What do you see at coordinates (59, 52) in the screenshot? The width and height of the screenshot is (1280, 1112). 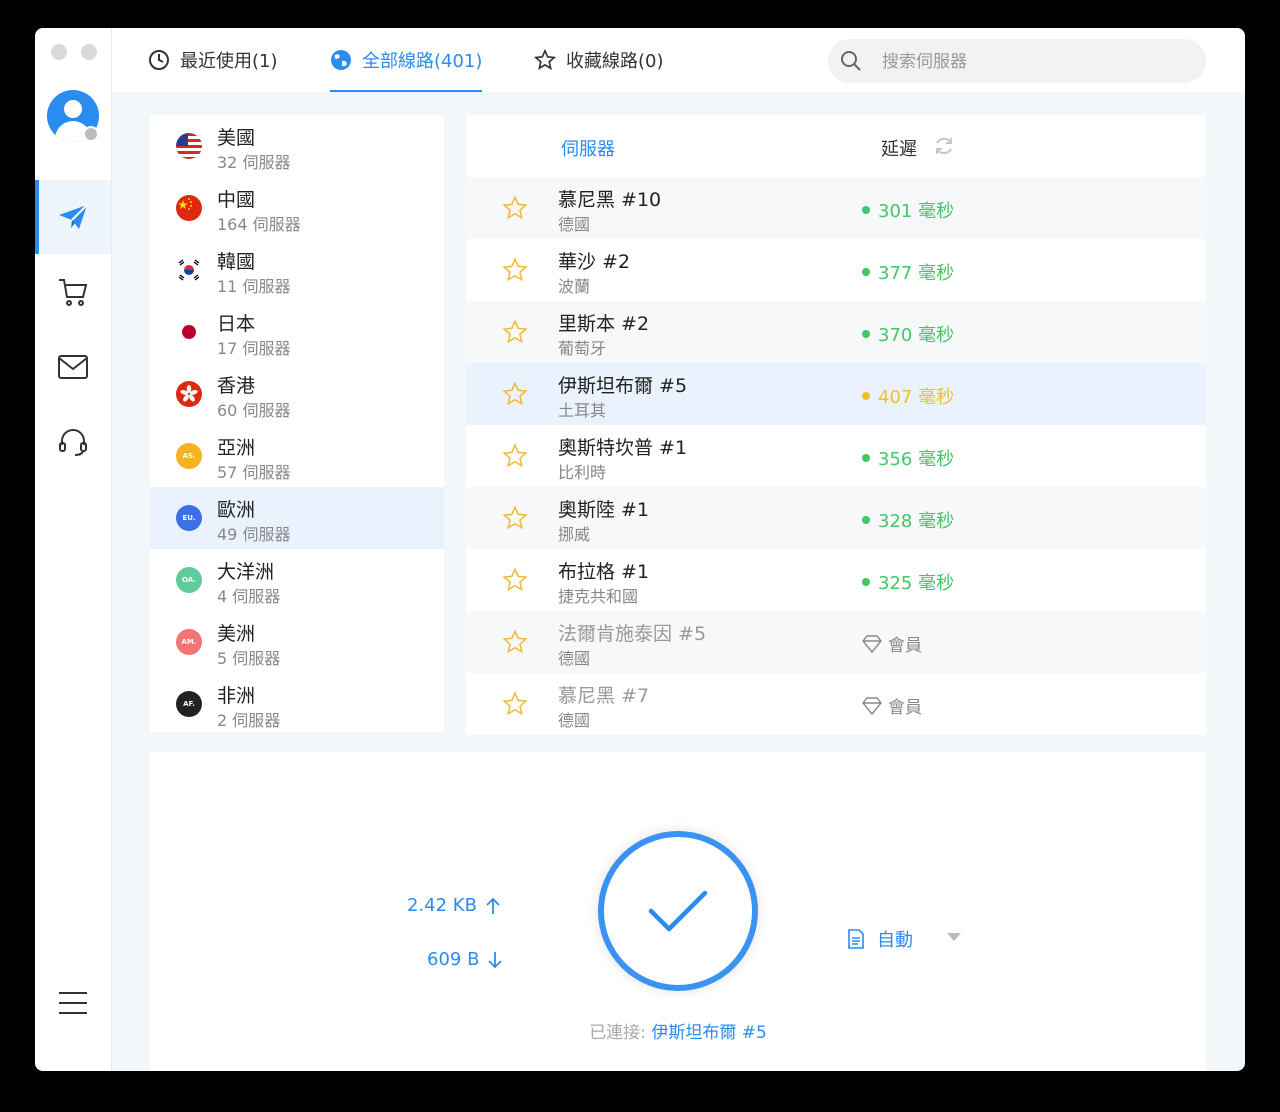 I see `window-close-button` at bounding box center [59, 52].